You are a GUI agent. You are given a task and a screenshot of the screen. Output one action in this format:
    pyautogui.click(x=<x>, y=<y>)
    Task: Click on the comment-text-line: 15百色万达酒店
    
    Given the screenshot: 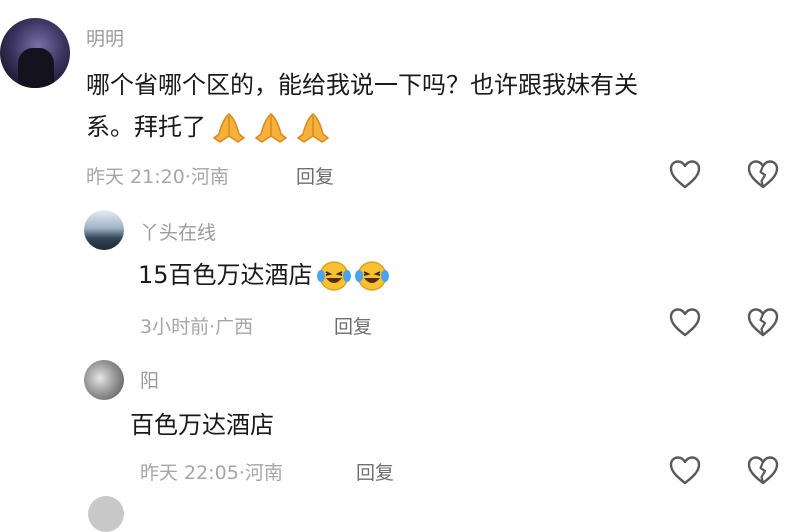 What is the action you would take?
    pyautogui.click(x=263, y=275)
    